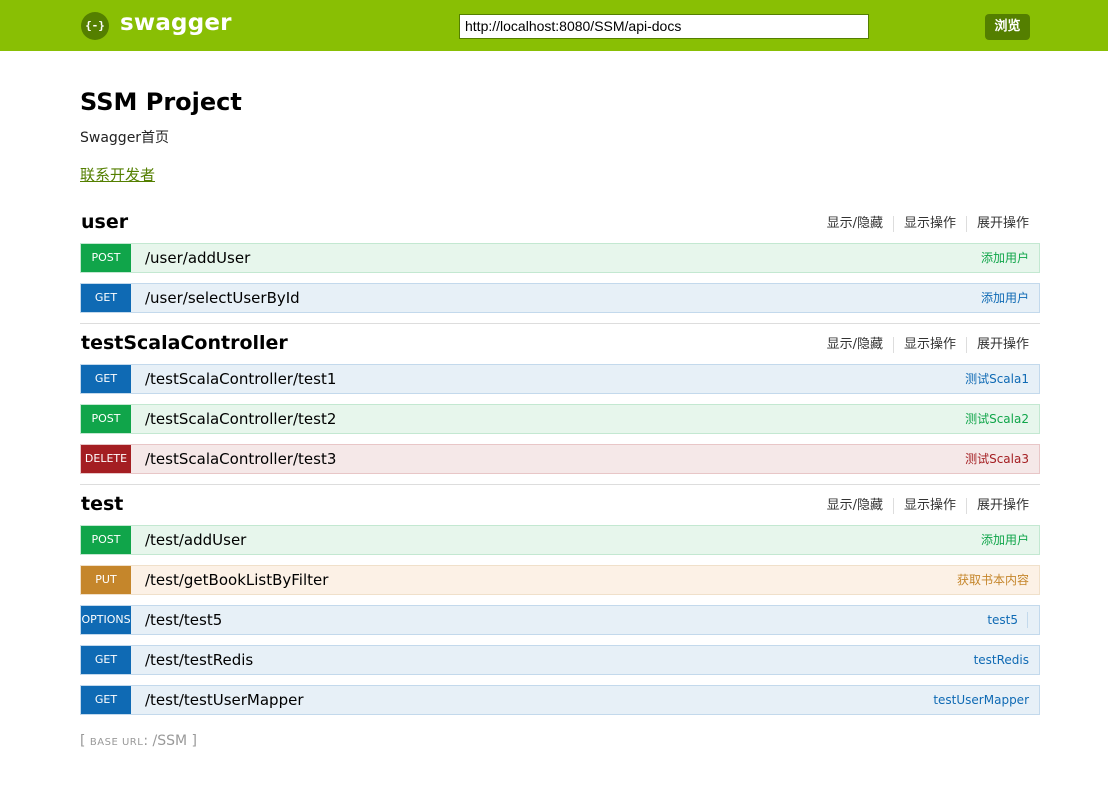 The image size is (1108, 808). I want to click on contact-developer-link: 联系开发者, so click(117, 174).